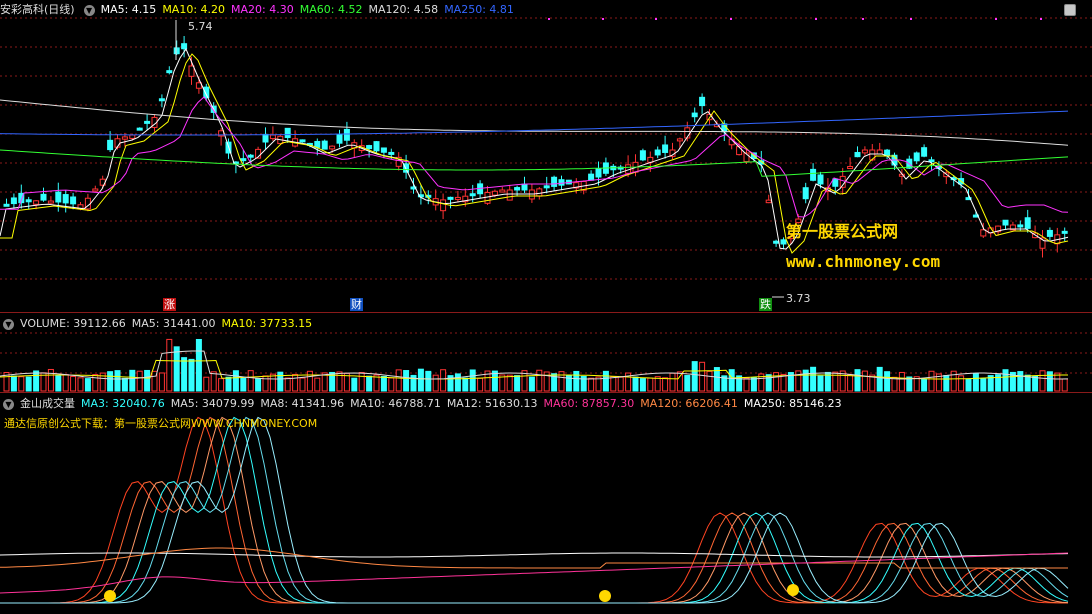 This screenshot has width=1092, height=614. What do you see at coordinates (128, 9) in the screenshot?
I see `main-indicator-0: MA5: 4.15` at bounding box center [128, 9].